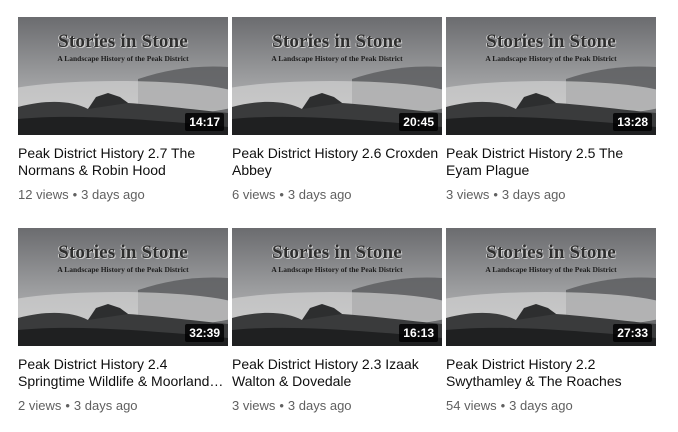 The image size is (678, 432). I want to click on video-metadata: 2 views • 3 days ago, so click(123, 406).